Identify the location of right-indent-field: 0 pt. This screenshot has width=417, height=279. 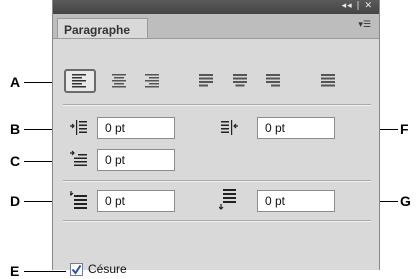
(296, 128).